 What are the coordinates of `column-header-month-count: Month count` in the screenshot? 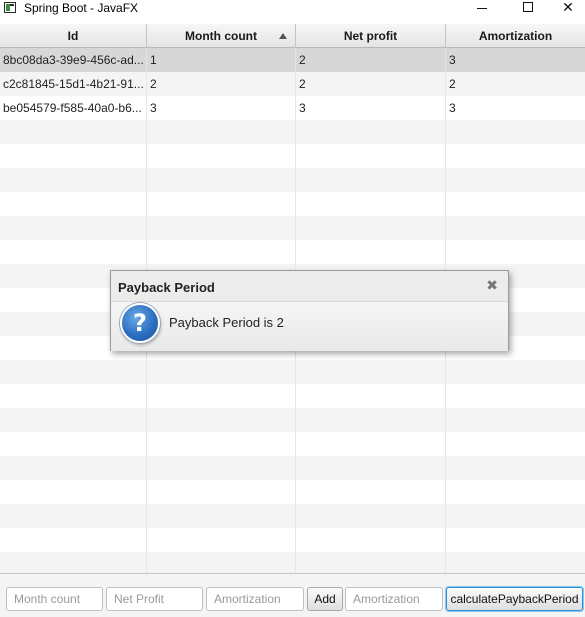 It's located at (221, 36).